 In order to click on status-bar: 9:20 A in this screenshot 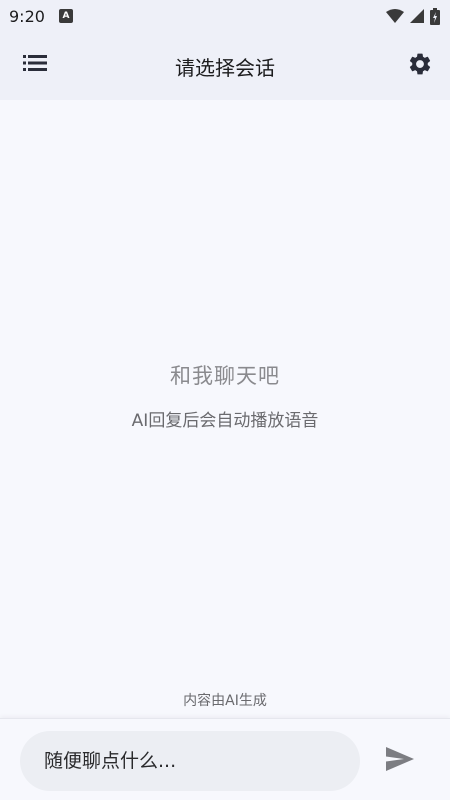, I will do `click(225, 16)`.